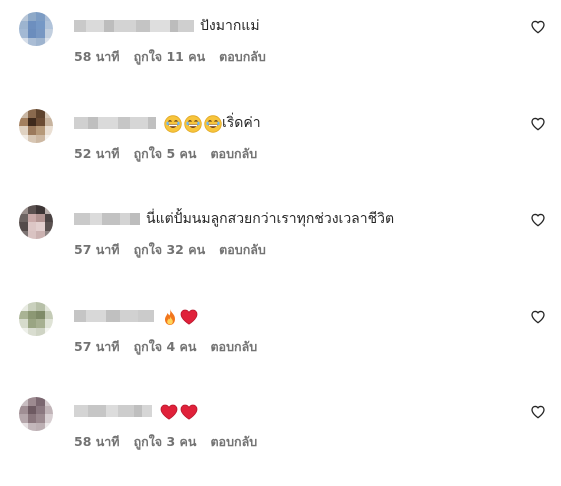 Image resolution: width=561 pixels, height=486 pixels. What do you see at coordinates (165, 442) in the screenshot?
I see `likes-count-button: ถูกใจ 3 คน` at bounding box center [165, 442].